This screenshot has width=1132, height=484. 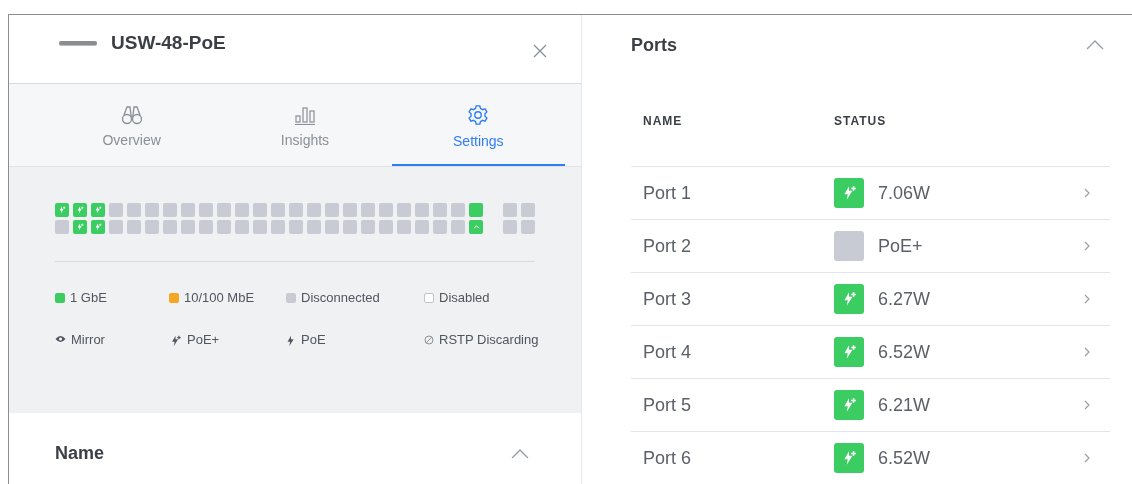 What do you see at coordinates (663, 120) in the screenshot?
I see `column-header: NAME` at bounding box center [663, 120].